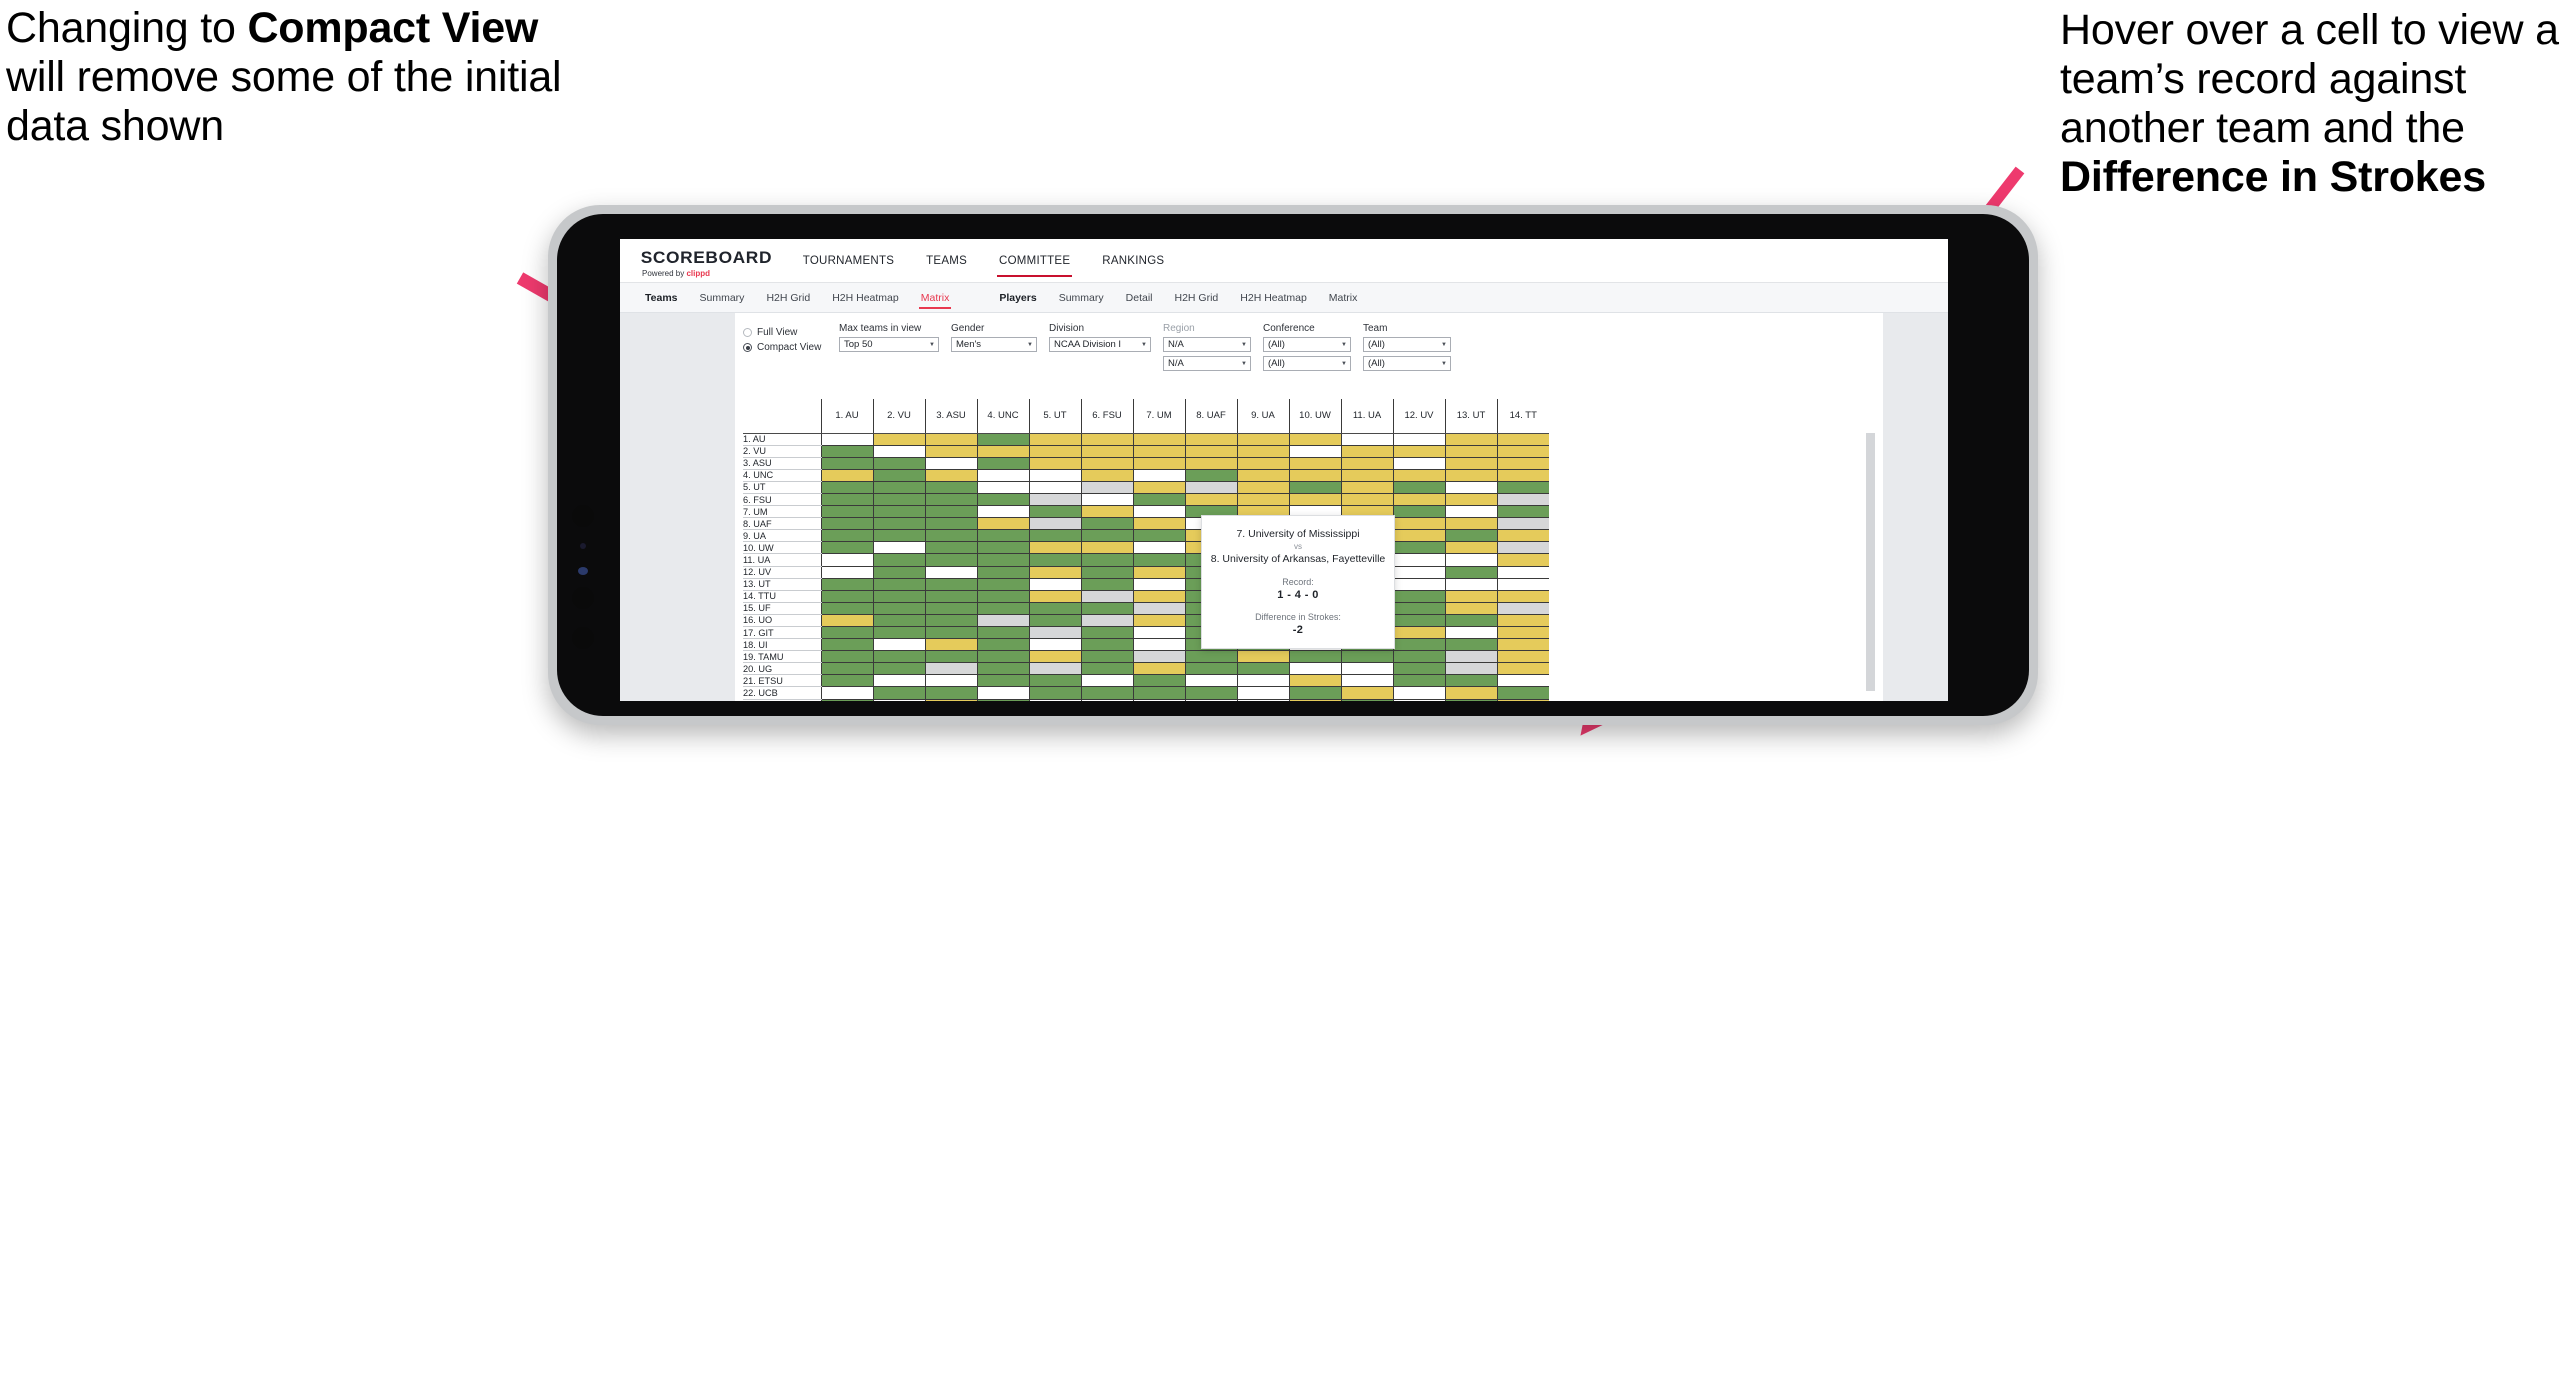 This screenshot has height=1380, width=2565. What do you see at coordinates (1207, 344) in the screenshot?
I see `filter-region-select-1: N/A ▼` at bounding box center [1207, 344].